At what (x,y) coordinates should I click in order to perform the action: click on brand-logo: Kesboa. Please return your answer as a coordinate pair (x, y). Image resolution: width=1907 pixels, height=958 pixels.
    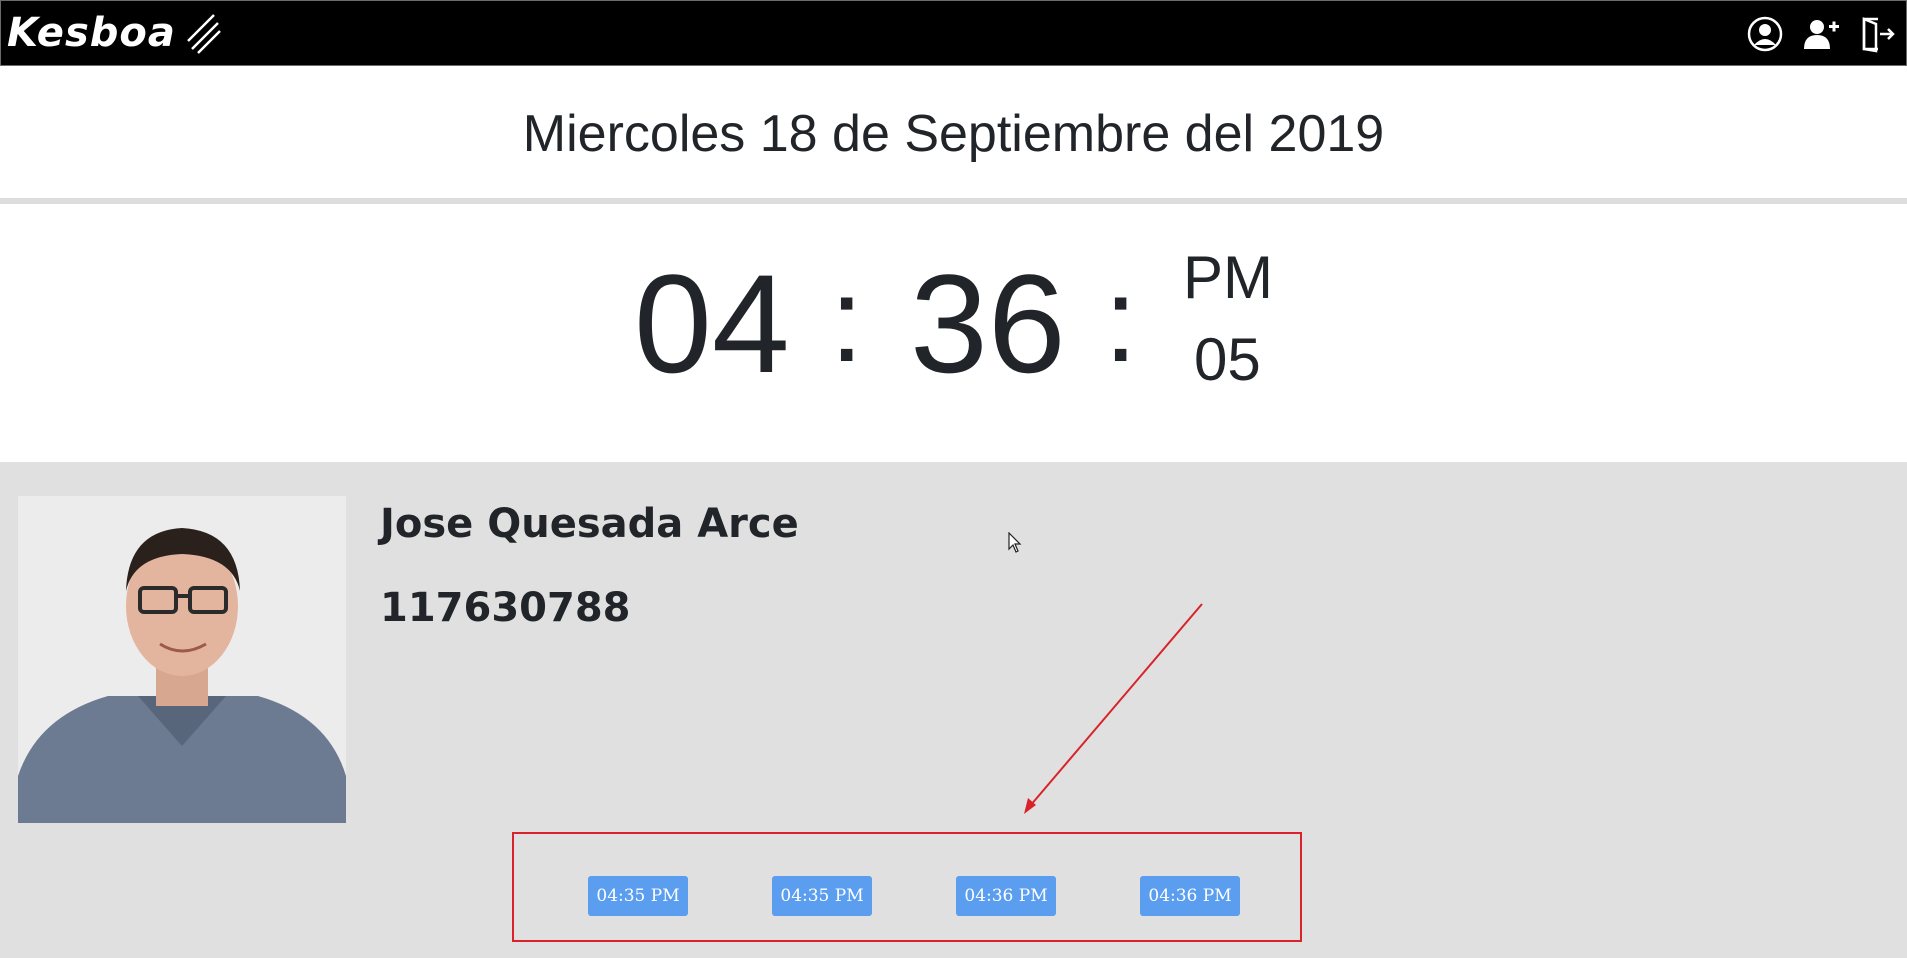
    Looking at the image, I should click on (114, 33).